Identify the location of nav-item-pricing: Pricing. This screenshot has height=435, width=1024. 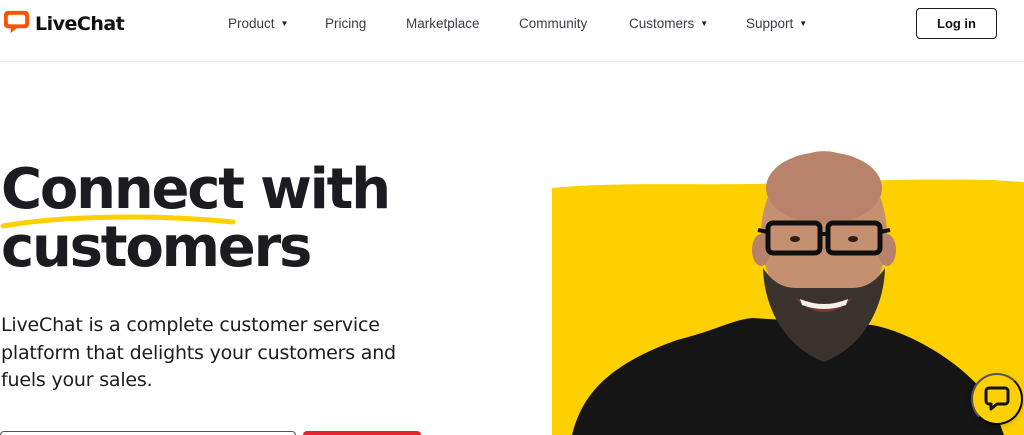
(345, 23).